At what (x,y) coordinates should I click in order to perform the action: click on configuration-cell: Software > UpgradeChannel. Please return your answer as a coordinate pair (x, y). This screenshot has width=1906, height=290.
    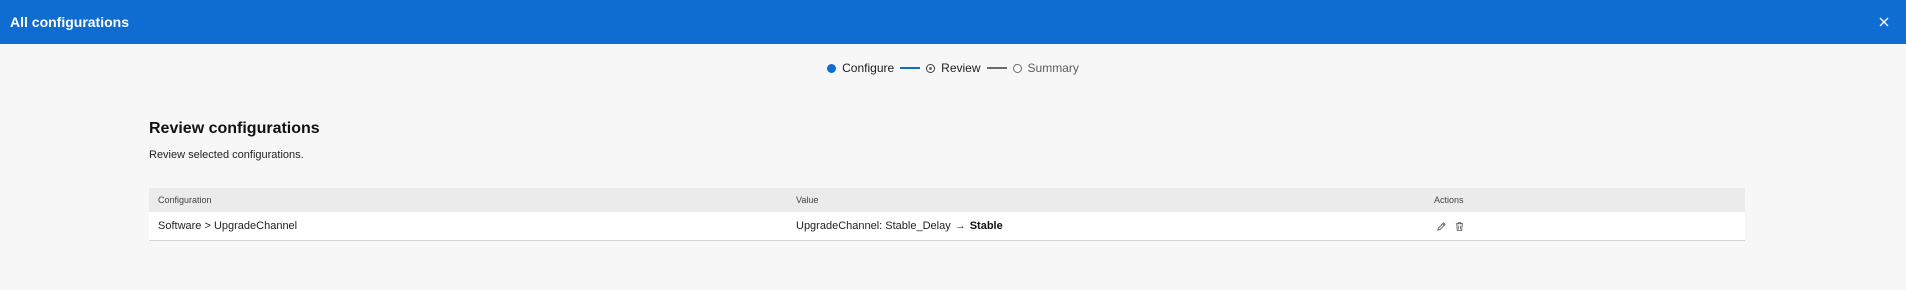
    Looking at the image, I should click on (228, 226).